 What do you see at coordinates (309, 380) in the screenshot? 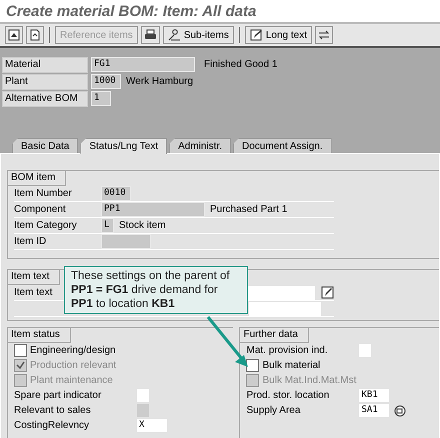
I see `checkbox-label: Bulk Mat.Ind.Mat.Mst` at bounding box center [309, 380].